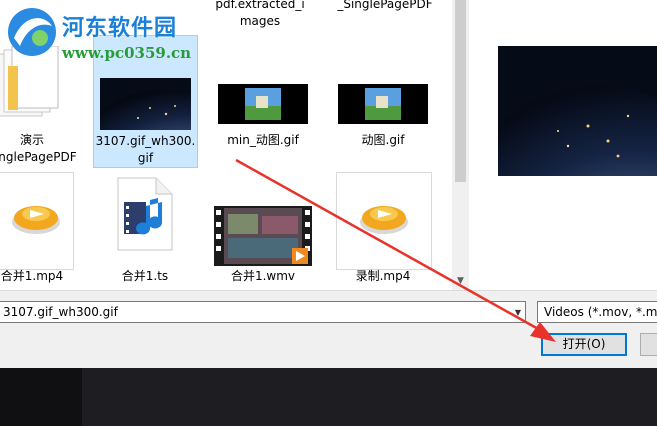  Describe the element at coordinates (577, 111) in the screenshot. I see `preview-image` at that location.